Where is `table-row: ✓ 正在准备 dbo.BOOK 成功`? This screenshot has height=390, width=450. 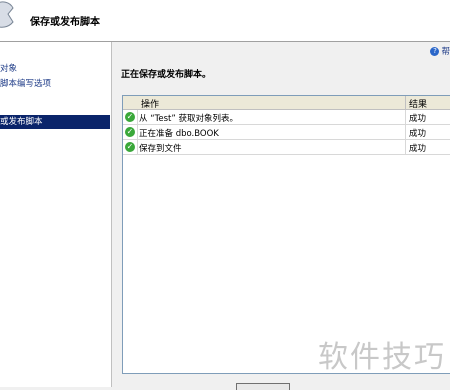 table-row: ✓ 正在准备 dbo.BOOK 成功 is located at coordinates (286, 132).